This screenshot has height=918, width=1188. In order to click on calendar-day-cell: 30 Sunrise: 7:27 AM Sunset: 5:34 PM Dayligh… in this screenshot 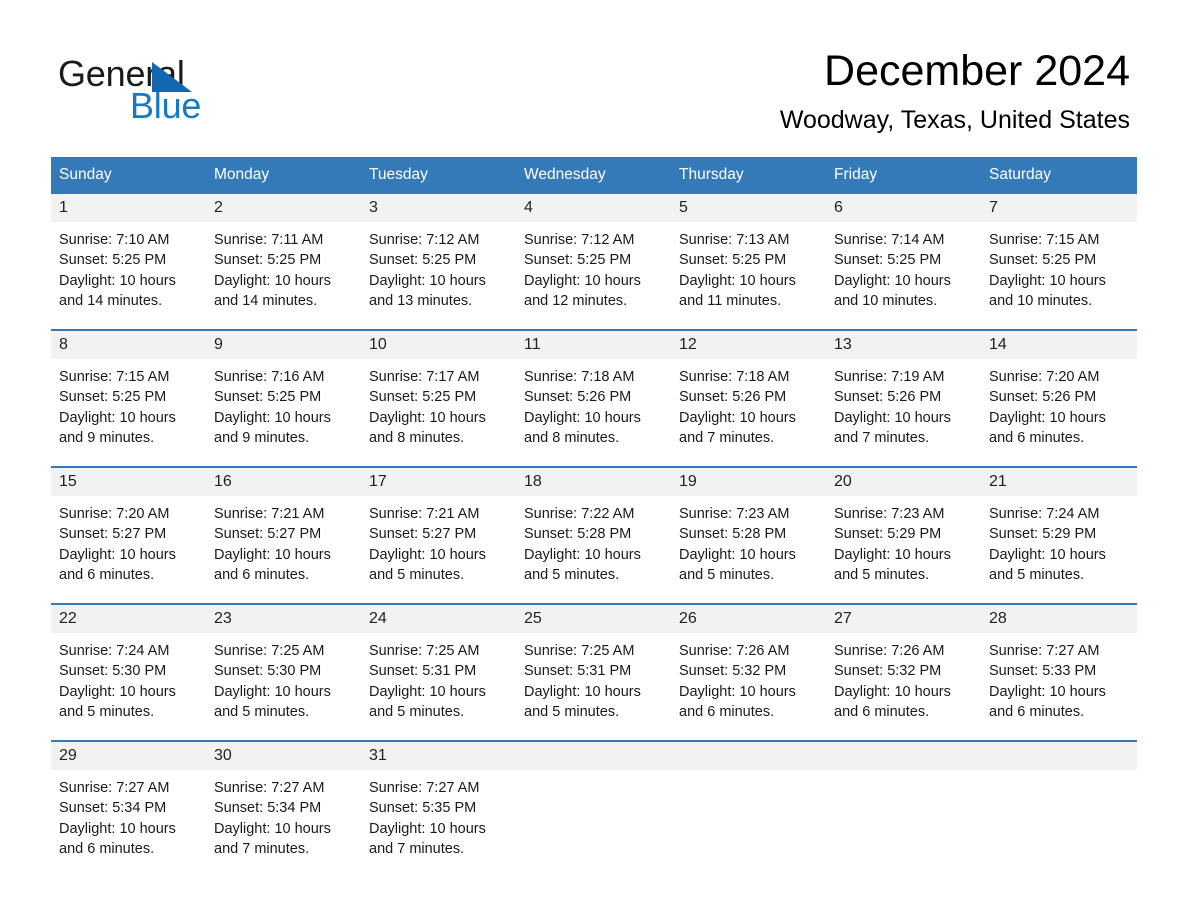, I will do `click(283, 808)`.